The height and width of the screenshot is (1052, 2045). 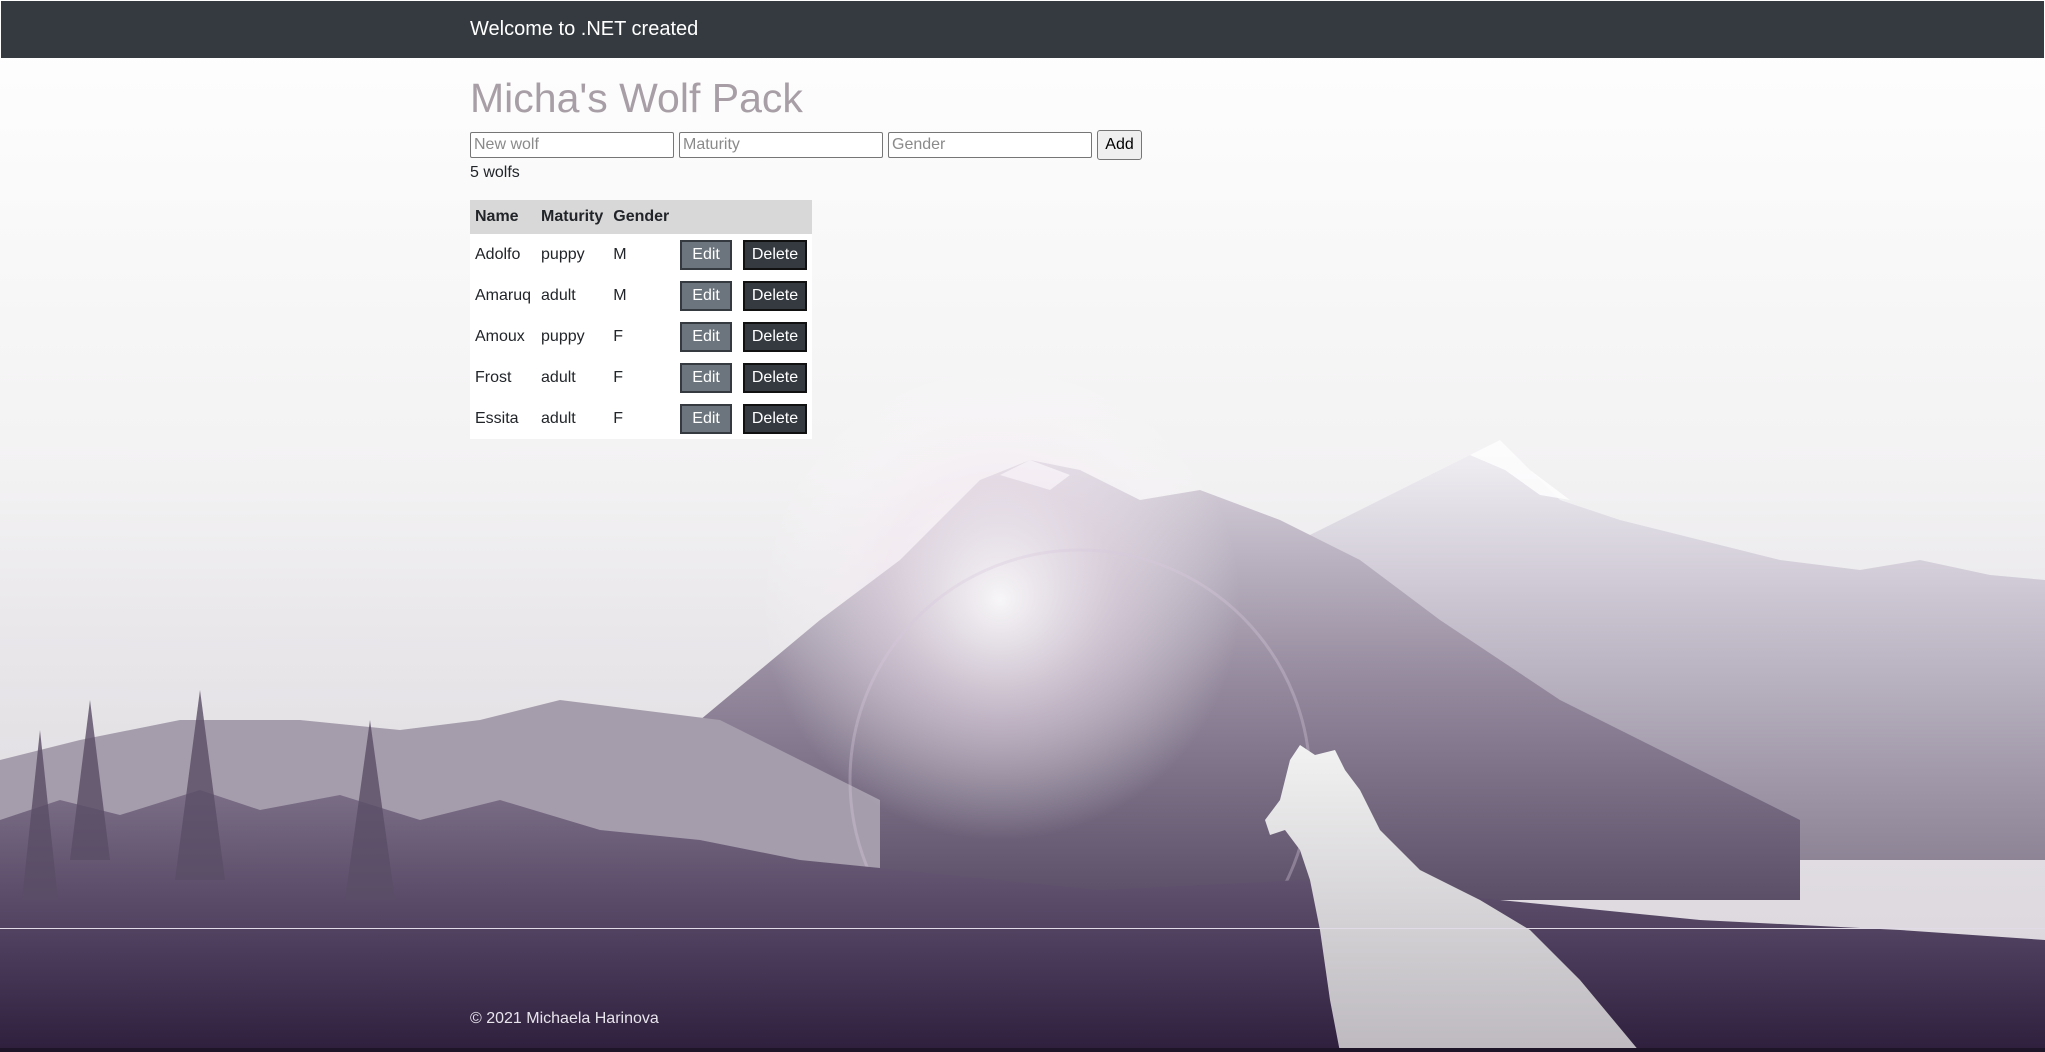 What do you see at coordinates (572, 145) in the screenshot?
I see `new-wolf-input` at bounding box center [572, 145].